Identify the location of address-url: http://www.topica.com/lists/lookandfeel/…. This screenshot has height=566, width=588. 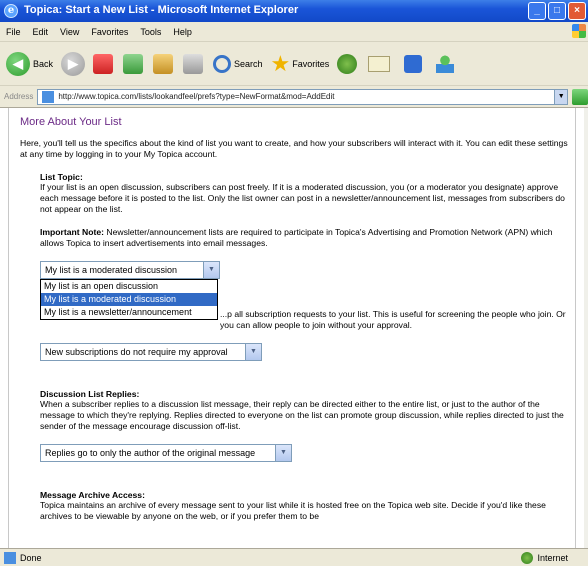
(196, 96).